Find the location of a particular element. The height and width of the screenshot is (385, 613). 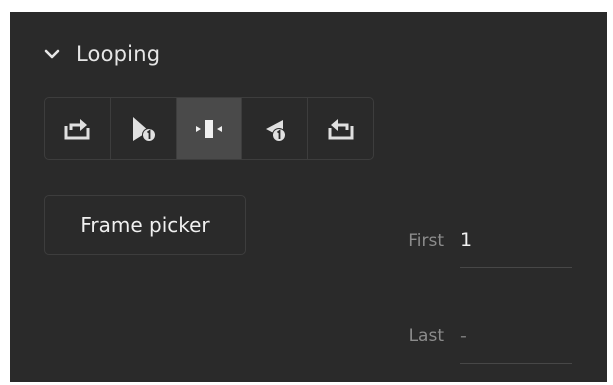

loop-reverse-button is located at coordinates (340, 128).